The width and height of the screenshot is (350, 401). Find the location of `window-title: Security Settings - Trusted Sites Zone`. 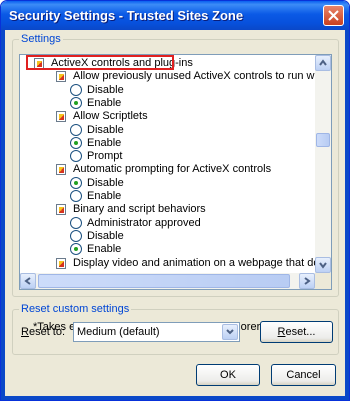

window-title: Security Settings - Trusted Sites Zone is located at coordinates (126, 15).